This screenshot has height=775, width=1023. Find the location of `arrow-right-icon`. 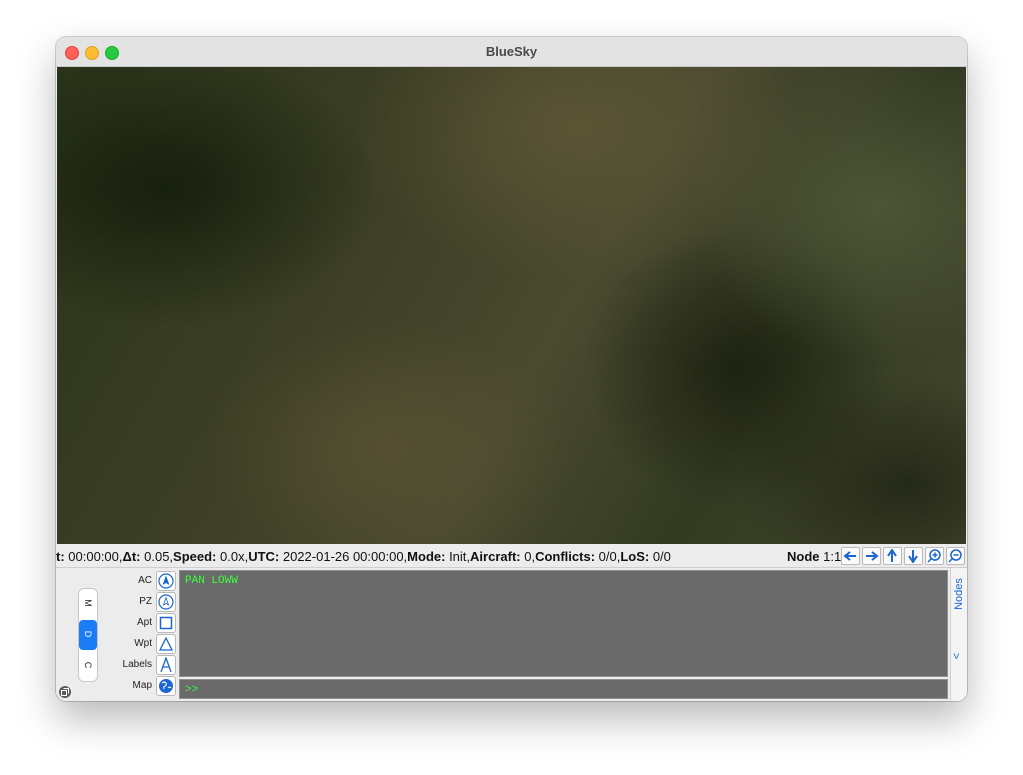

arrow-right-icon is located at coordinates (872, 556).